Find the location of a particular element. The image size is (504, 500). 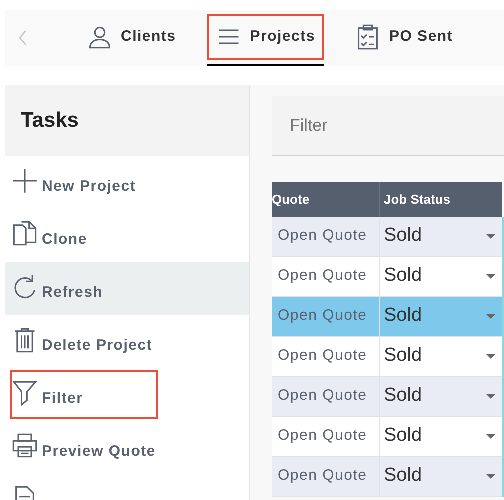

sidebar-title: Tasks is located at coordinates (50, 121).